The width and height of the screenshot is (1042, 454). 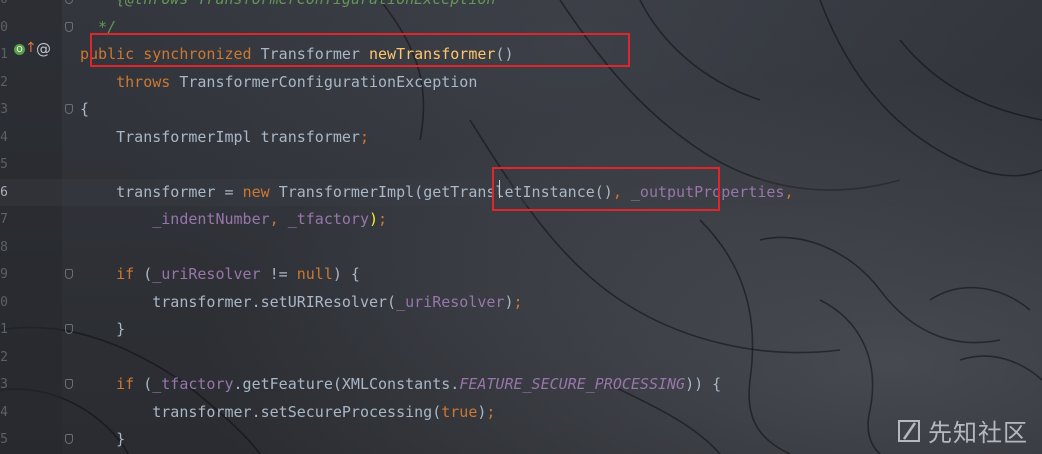 What do you see at coordinates (314, 274) in the screenshot?
I see `code-token: null` at bounding box center [314, 274].